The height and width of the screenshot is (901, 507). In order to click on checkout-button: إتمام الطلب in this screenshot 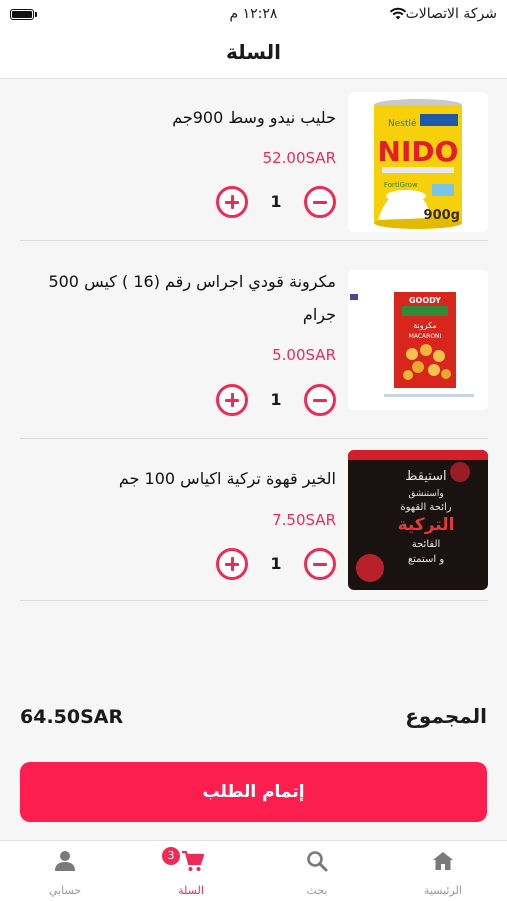, I will do `click(253, 792)`.